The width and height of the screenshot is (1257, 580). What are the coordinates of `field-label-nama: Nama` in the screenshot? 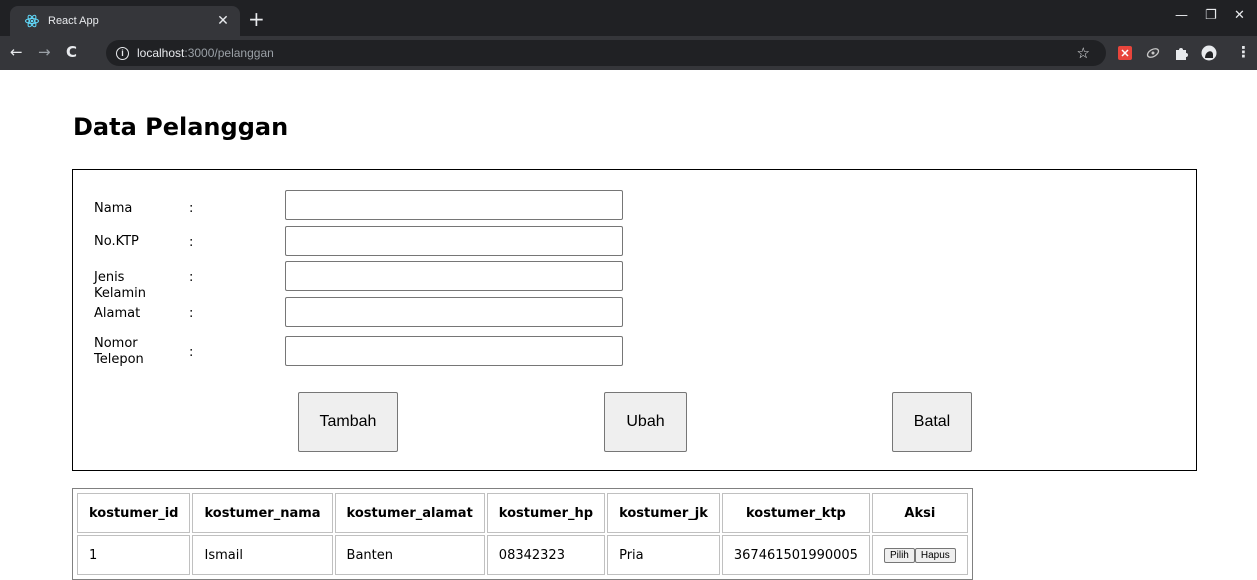 It's located at (113, 208).